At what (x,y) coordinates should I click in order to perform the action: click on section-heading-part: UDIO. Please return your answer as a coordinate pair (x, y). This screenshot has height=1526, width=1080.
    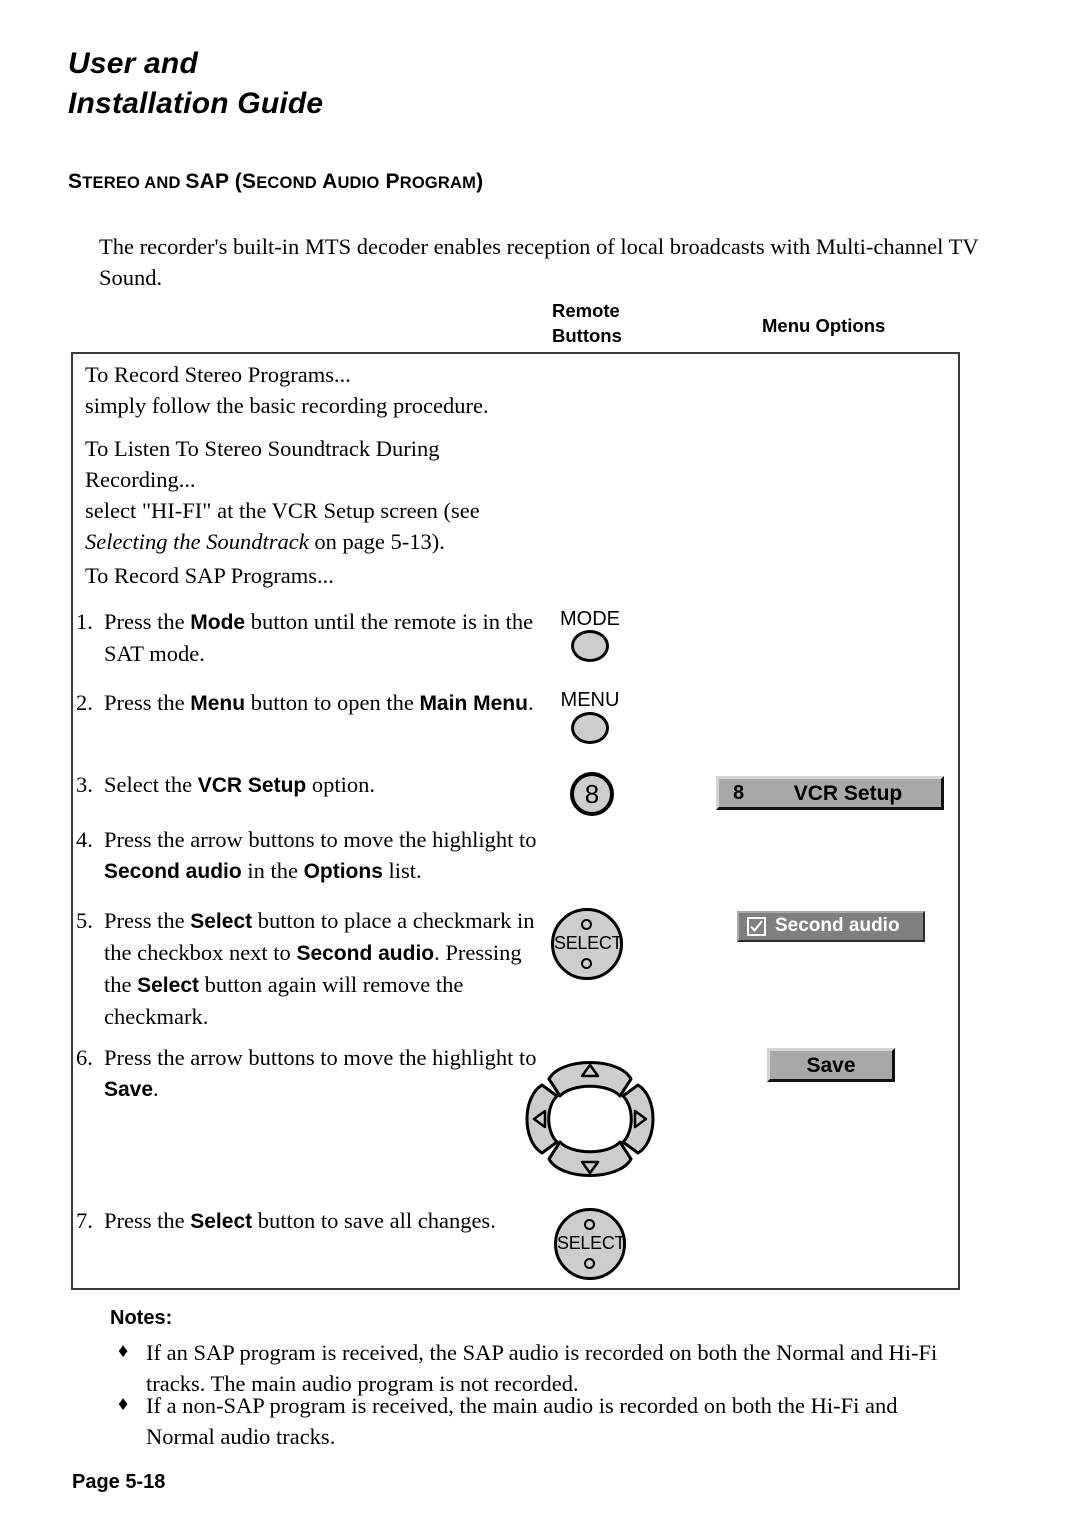
    Looking at the image, I should click on (358, 183).